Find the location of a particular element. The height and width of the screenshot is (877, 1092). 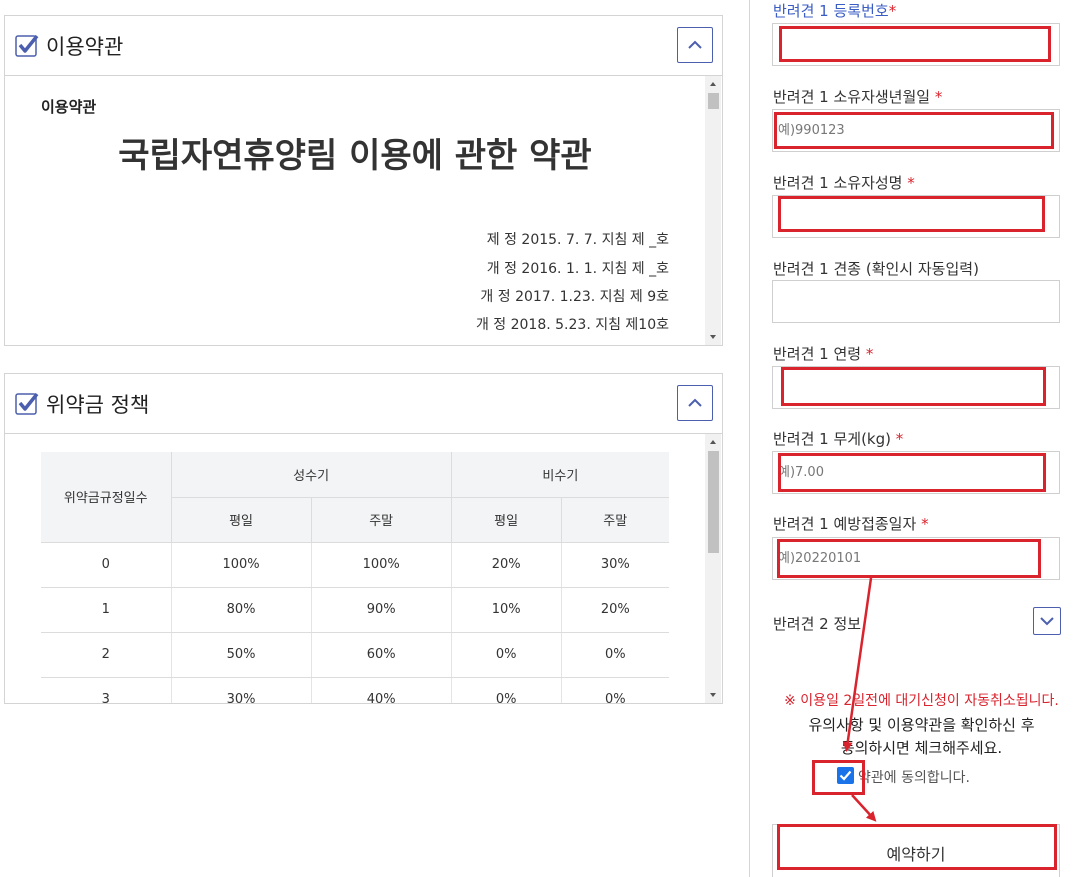

table-row: 1 80% 90% 10% 20% is located at coordinates (355, 610).